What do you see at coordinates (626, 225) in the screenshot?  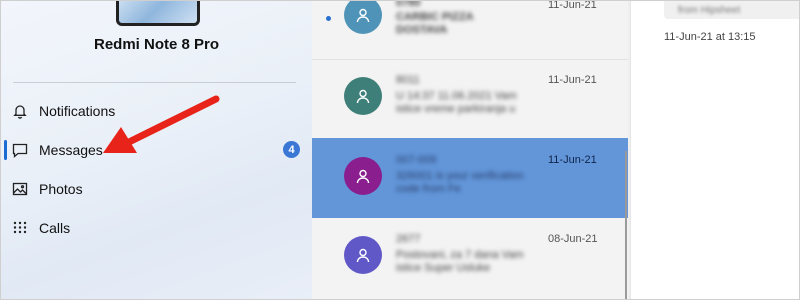 I see `list-scrollbar` at bounding box center [626, 225].